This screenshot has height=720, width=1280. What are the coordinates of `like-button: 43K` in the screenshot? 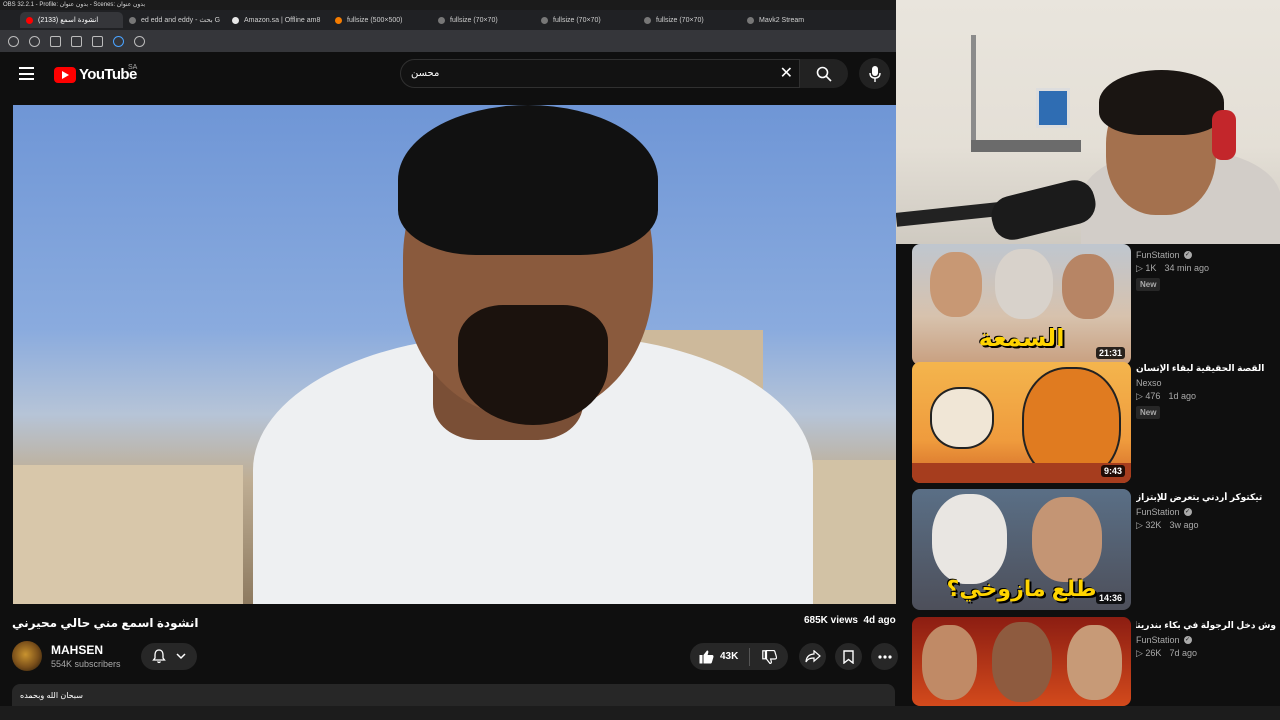 It's located at (720, 656).